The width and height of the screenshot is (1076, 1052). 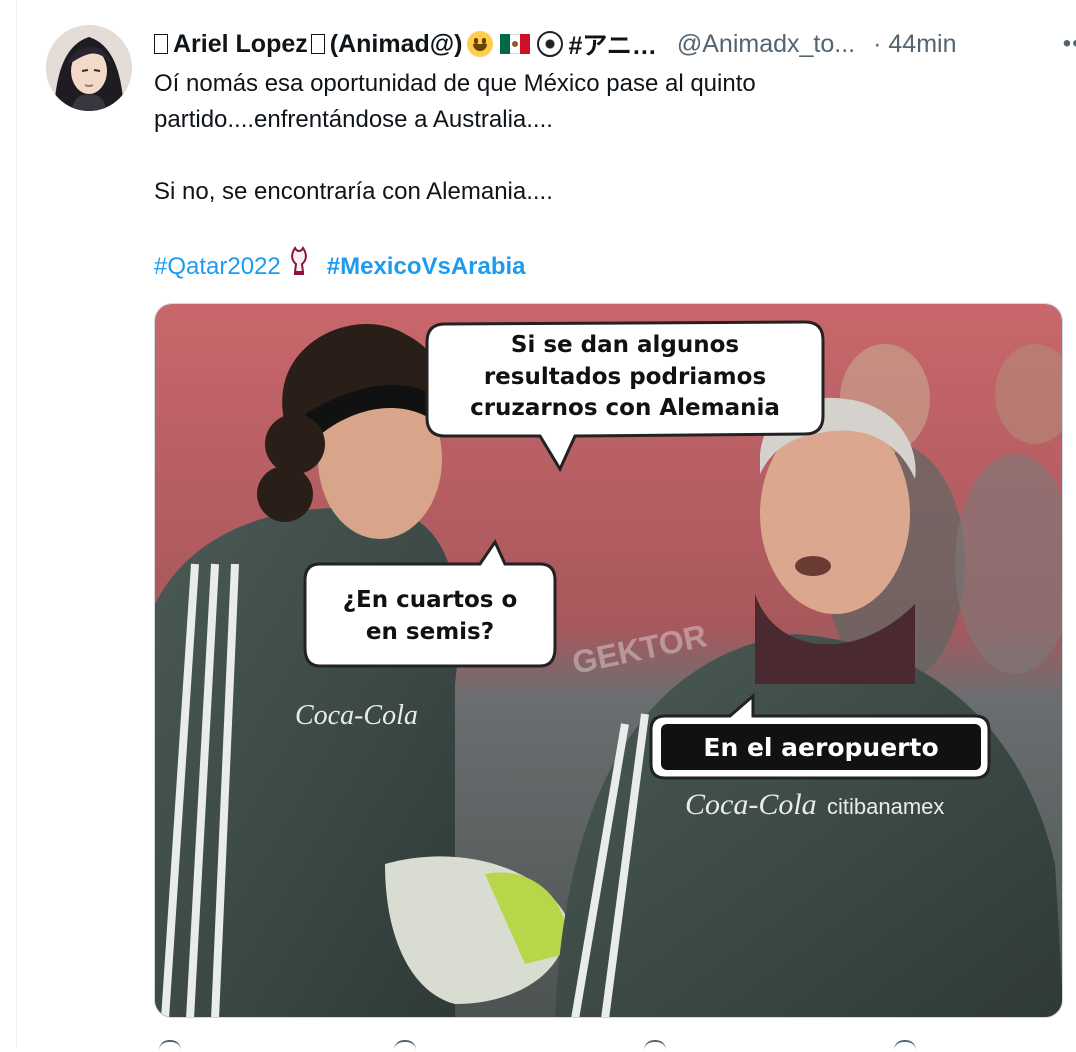 I want to click on bubble-top-line: resultados podriamos, so click(x=625, y=377).